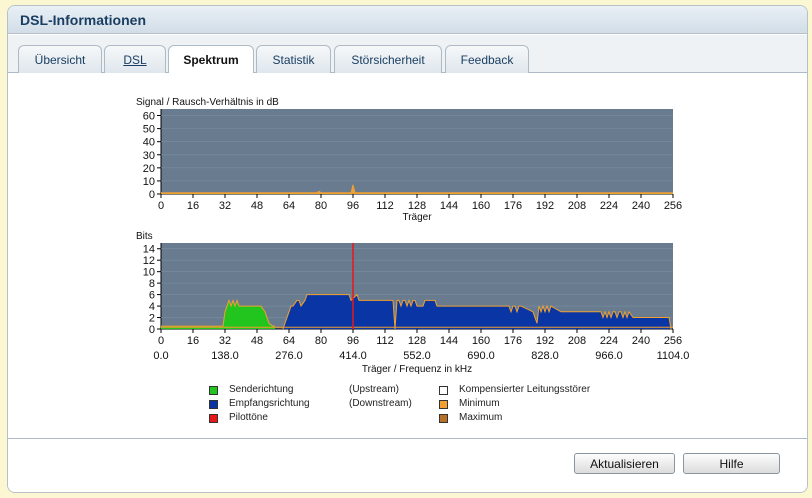 The height and width of the screenshot is (498, 812). Describe the element at coordinates (479, 403) in the screenshot. I see `legend-minimum-label: Minimum` at that location.